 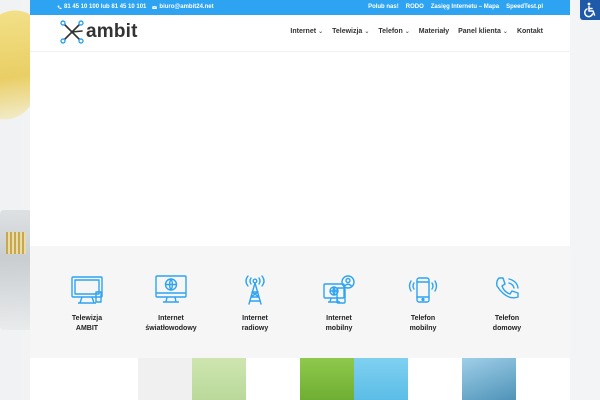 I want to click on service-telefon-mobilny: Telefon mobilny, so click(x=423, y=304).